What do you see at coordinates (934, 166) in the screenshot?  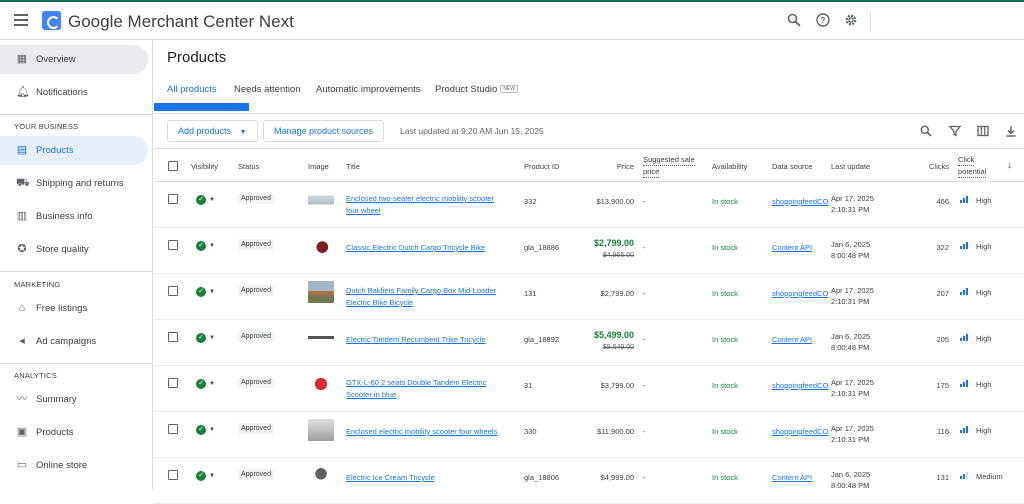 I see `col-clicks: Clicks` at bounding box center [934, 166].